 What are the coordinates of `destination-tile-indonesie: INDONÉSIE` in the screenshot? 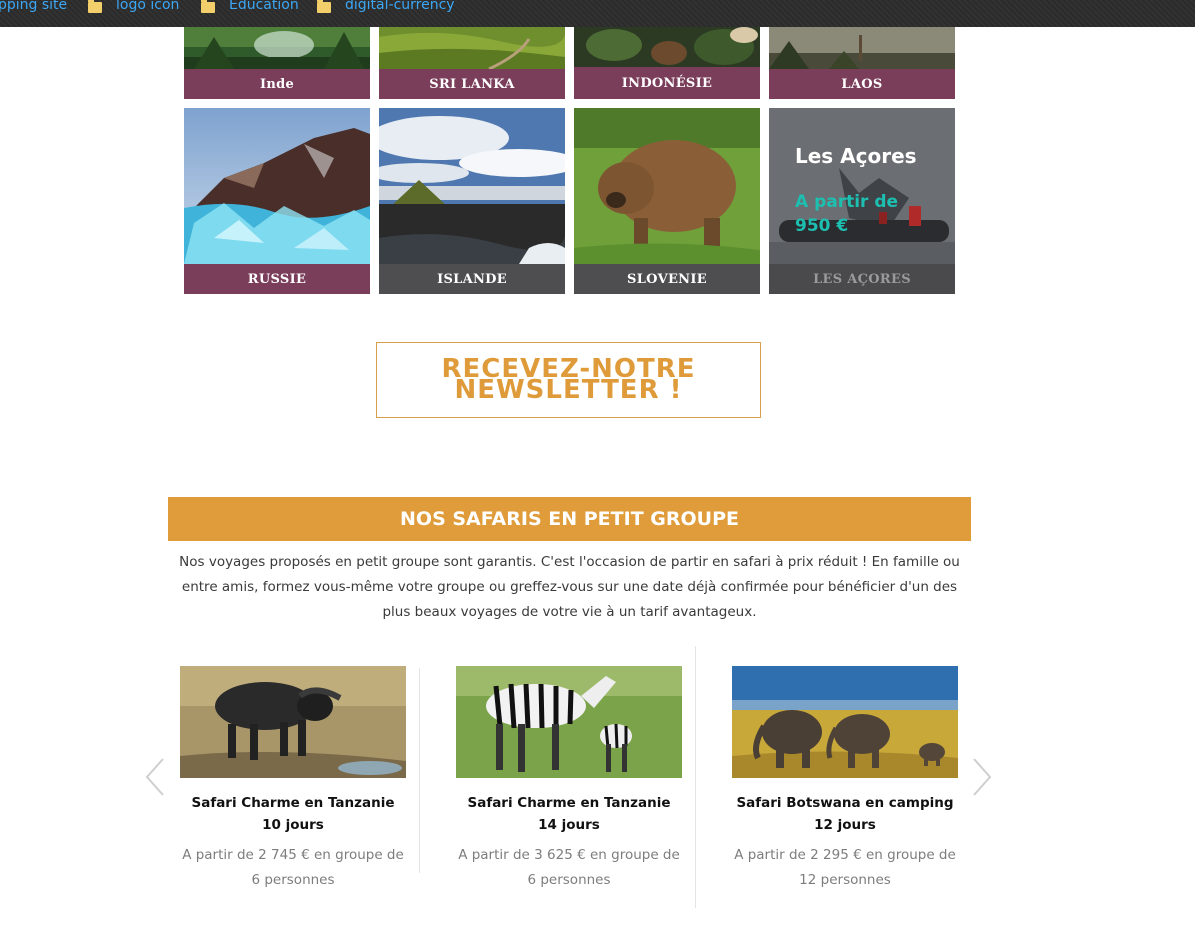 It's located at (667, 63).